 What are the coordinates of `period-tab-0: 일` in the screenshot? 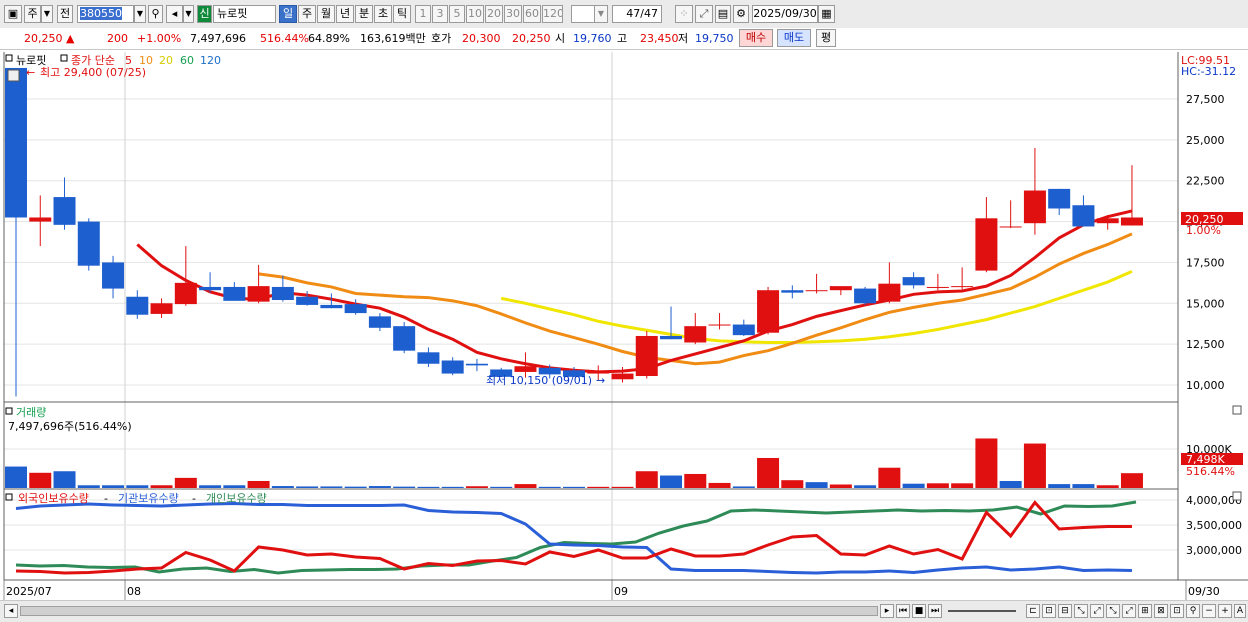 It's located at (288, 14).